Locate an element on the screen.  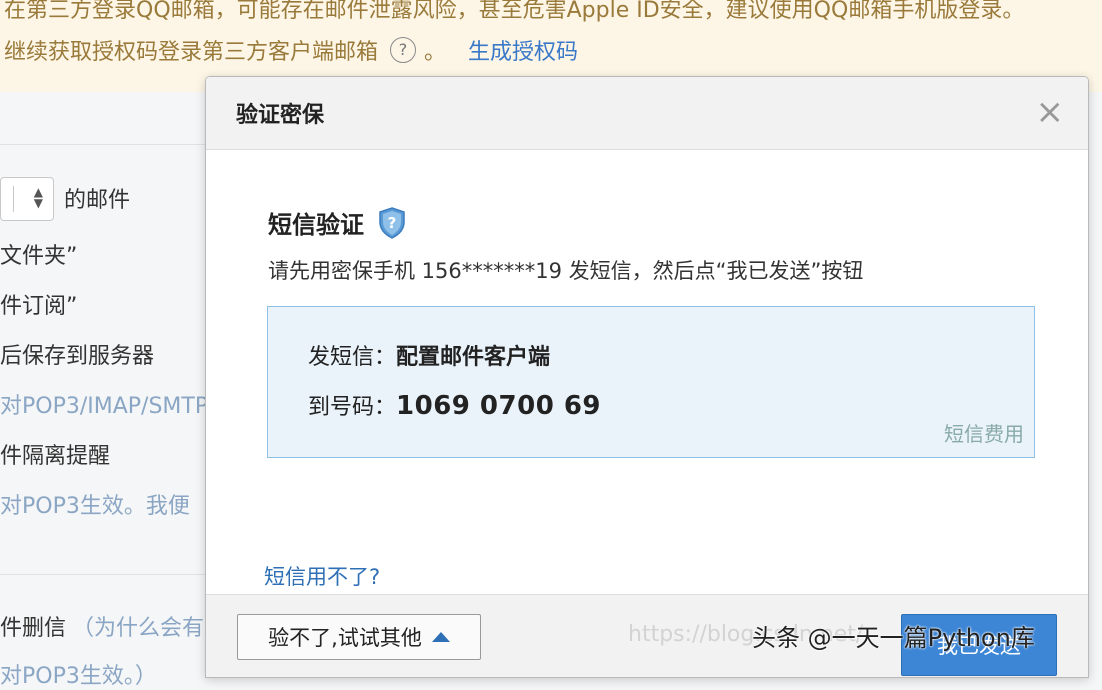
setting-note-pop3-2: 对POP3生效。） is located at coordinates (78, 676).